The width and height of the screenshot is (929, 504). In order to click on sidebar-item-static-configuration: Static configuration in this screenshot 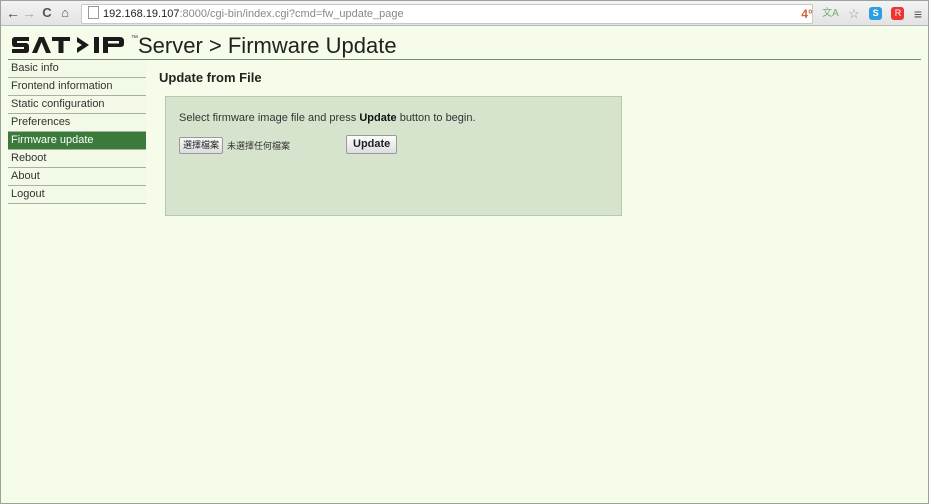, I will do `click(77, 105)`.